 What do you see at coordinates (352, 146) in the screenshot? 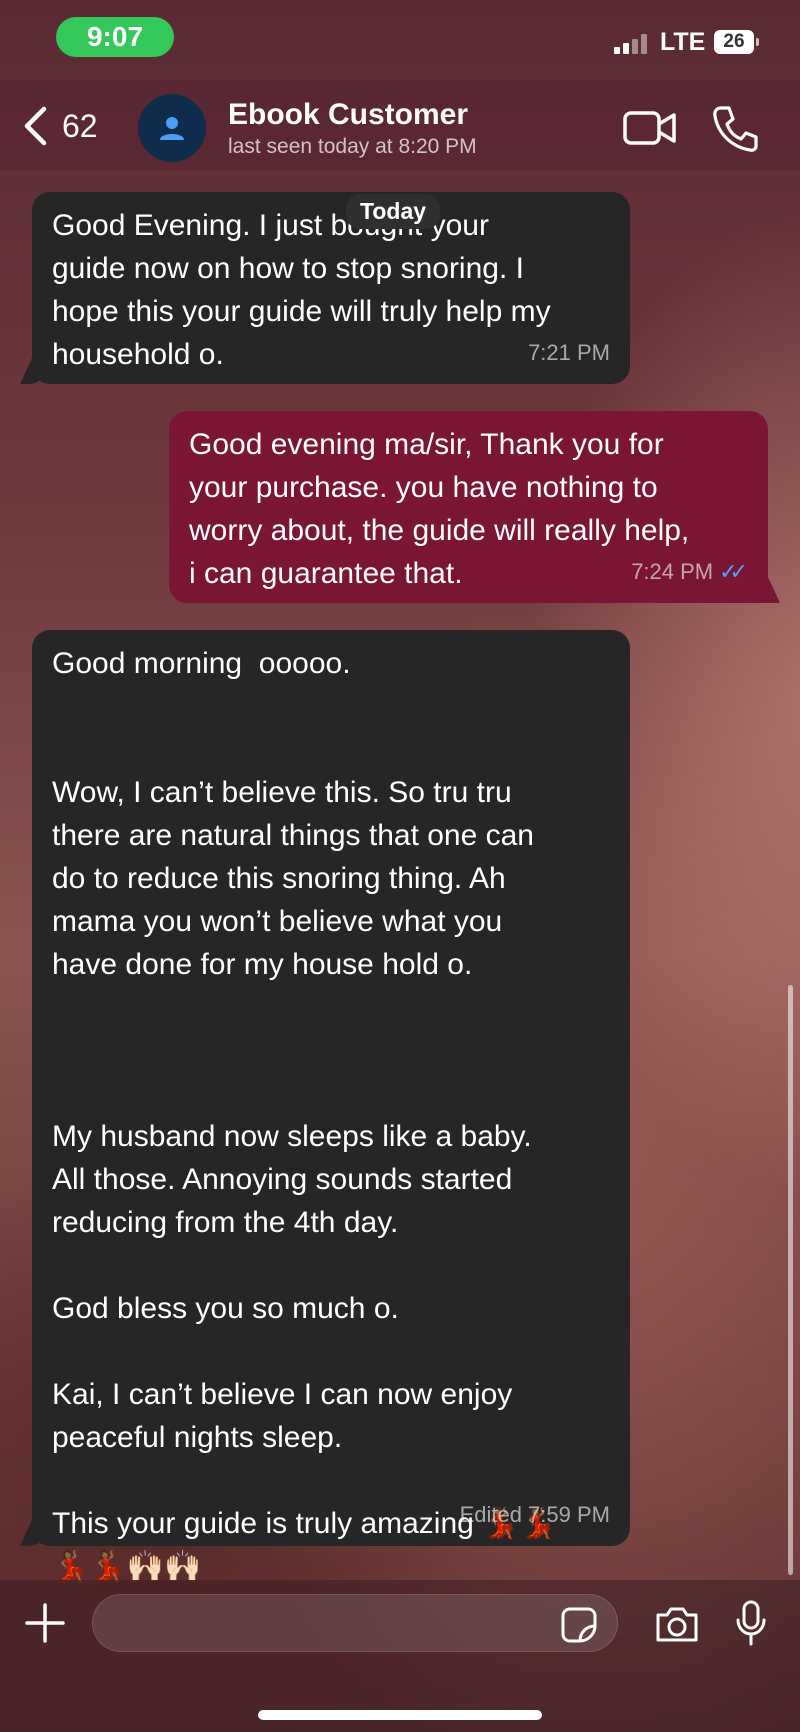
I see `contact-last-seen: last seen today at 8:20 PM` at bounding box center [352, 146].